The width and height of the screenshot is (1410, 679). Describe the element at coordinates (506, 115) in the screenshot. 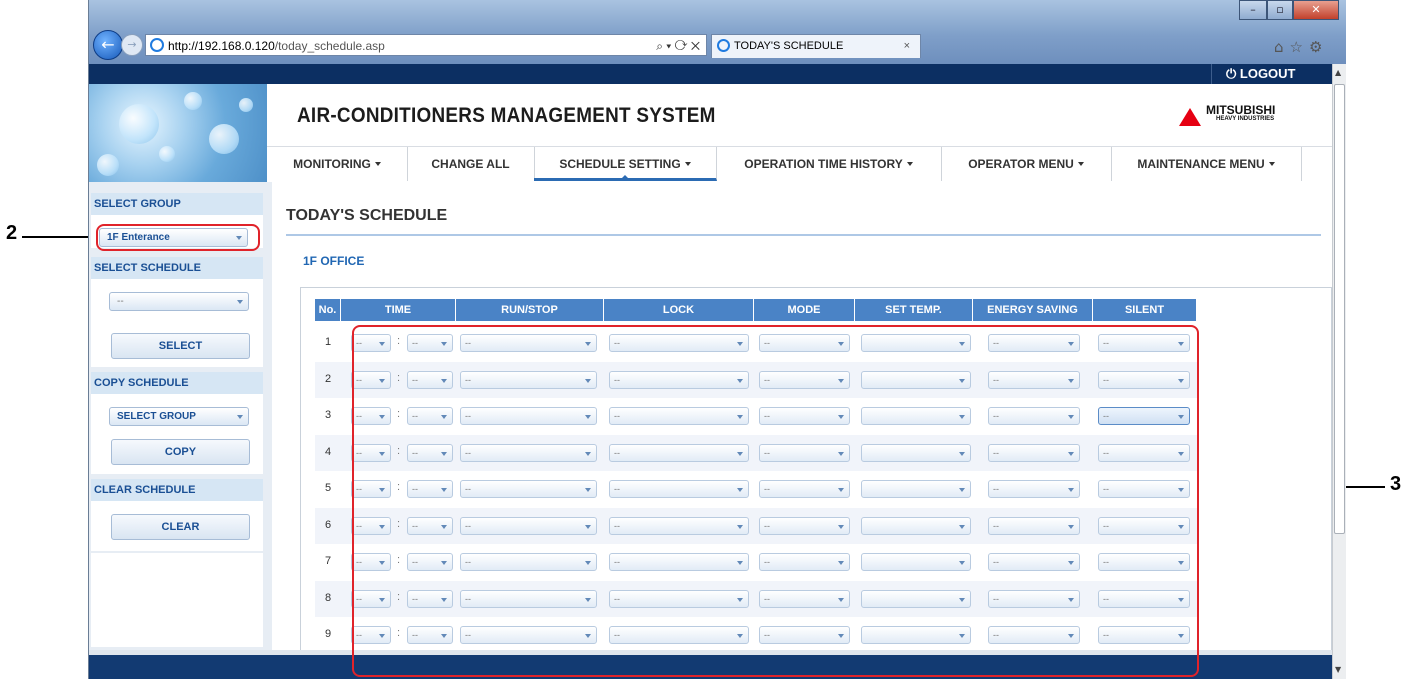

I see `app-title: AIR-CONDITIONERS MANAGEMENT SYSTEM` at that location.